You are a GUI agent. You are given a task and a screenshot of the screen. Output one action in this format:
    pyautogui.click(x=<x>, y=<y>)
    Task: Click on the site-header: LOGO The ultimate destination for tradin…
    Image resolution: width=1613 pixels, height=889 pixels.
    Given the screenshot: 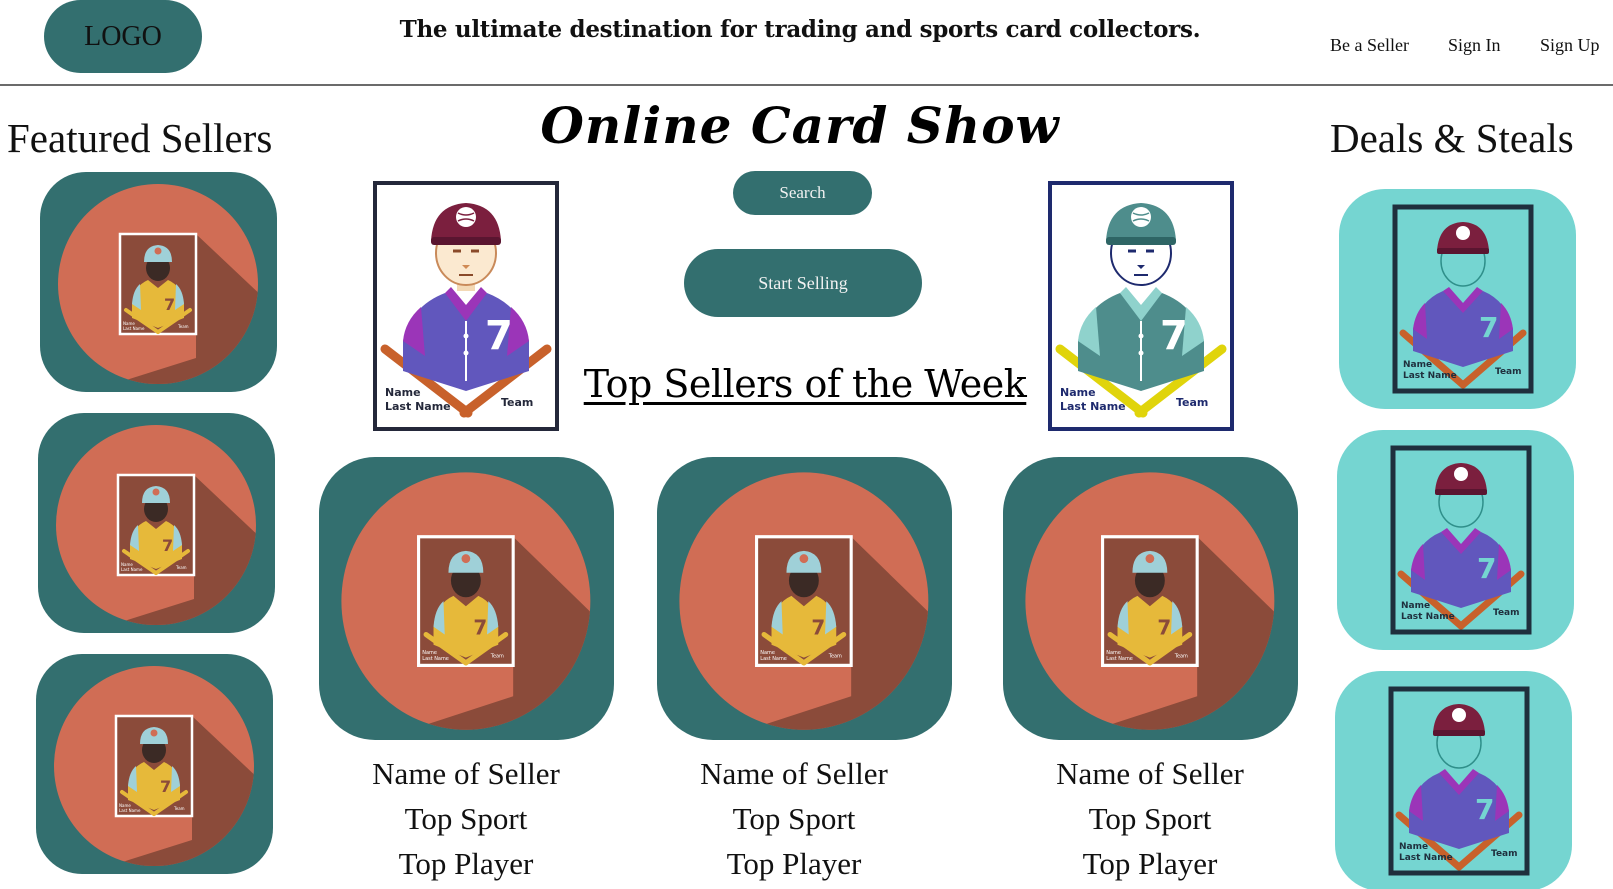 What is the action you would take?
    pyautogui.click(x=806, y=43)
    